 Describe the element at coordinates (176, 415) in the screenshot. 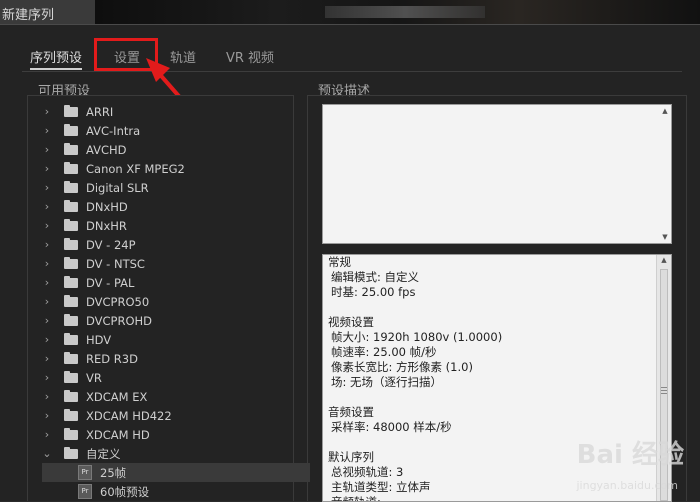

I see `preset-folder-row: › XDCAM HD422` at that location.